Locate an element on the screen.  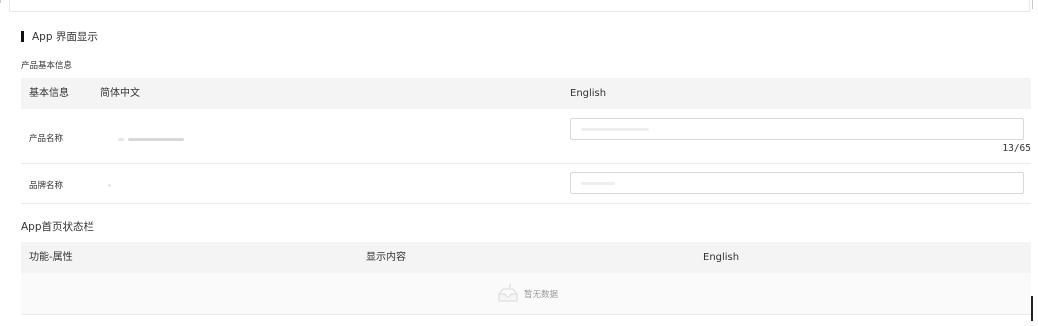
status-bar-heading: App首页状态栏 is located at coordinates (58, 227).